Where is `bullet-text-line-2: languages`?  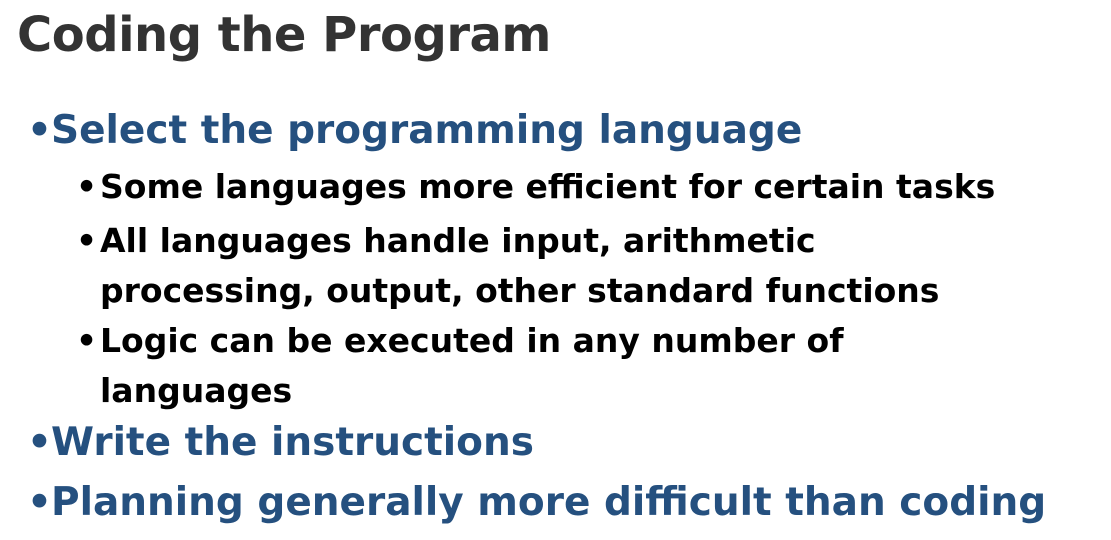 bullet-text-line-2: languages is located at coordinates (196, 390).